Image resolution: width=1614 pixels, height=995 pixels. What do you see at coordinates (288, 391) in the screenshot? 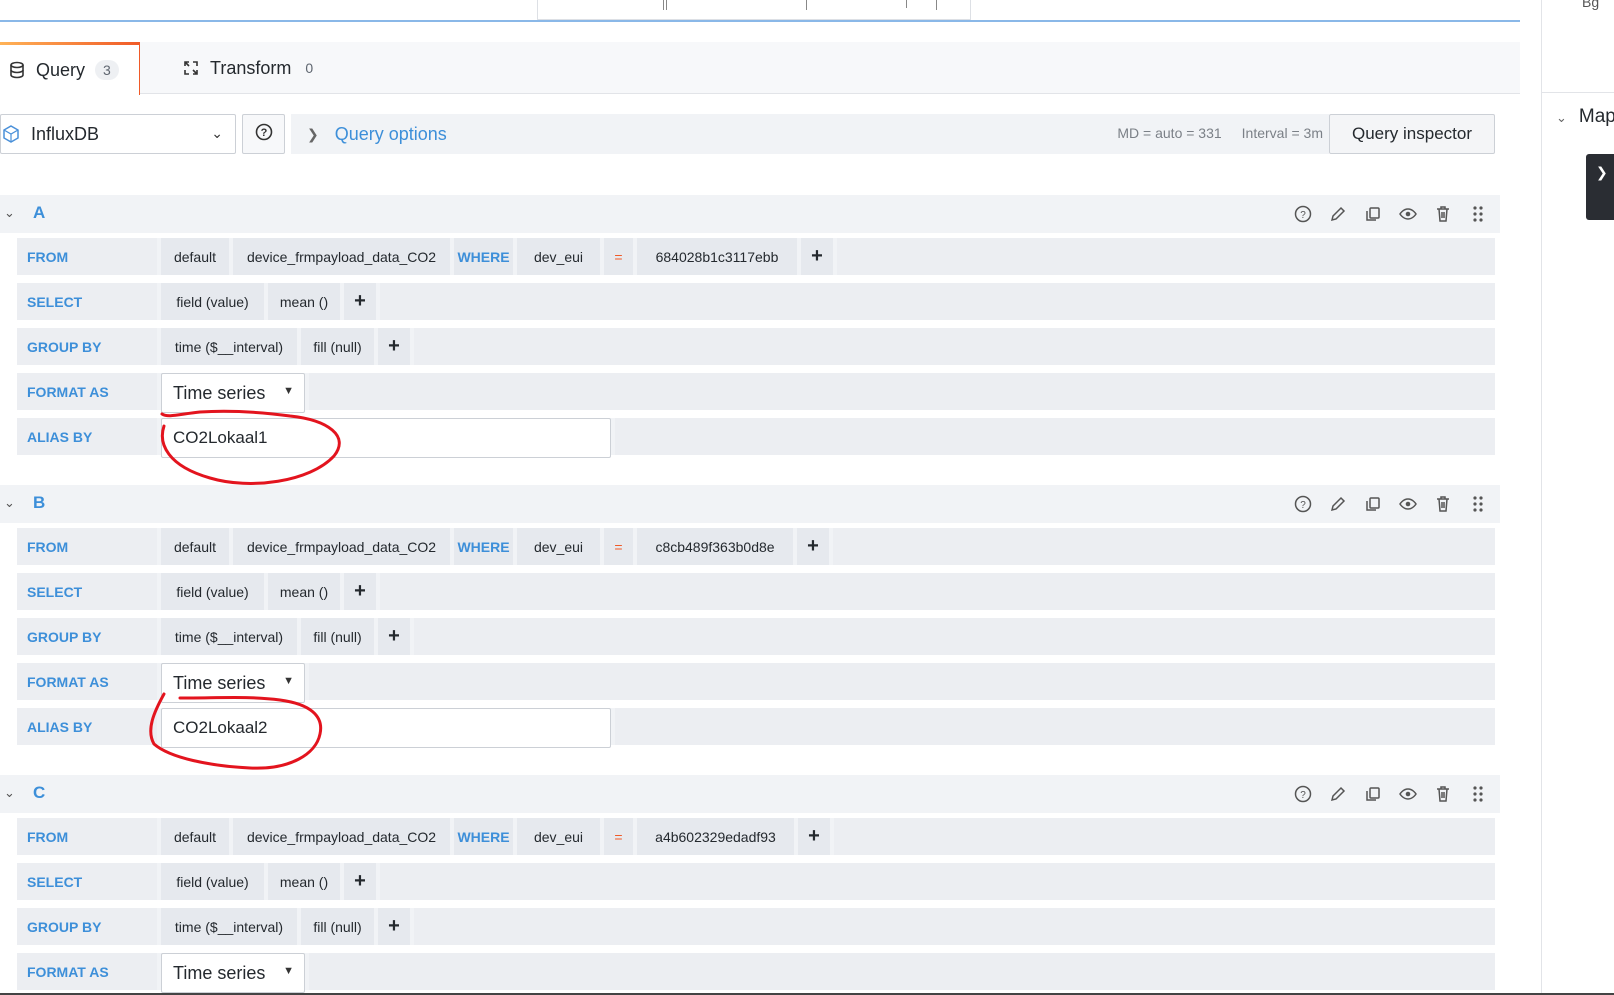
I see `caret-down-icon: ▼` at bounding box center [288, 391].